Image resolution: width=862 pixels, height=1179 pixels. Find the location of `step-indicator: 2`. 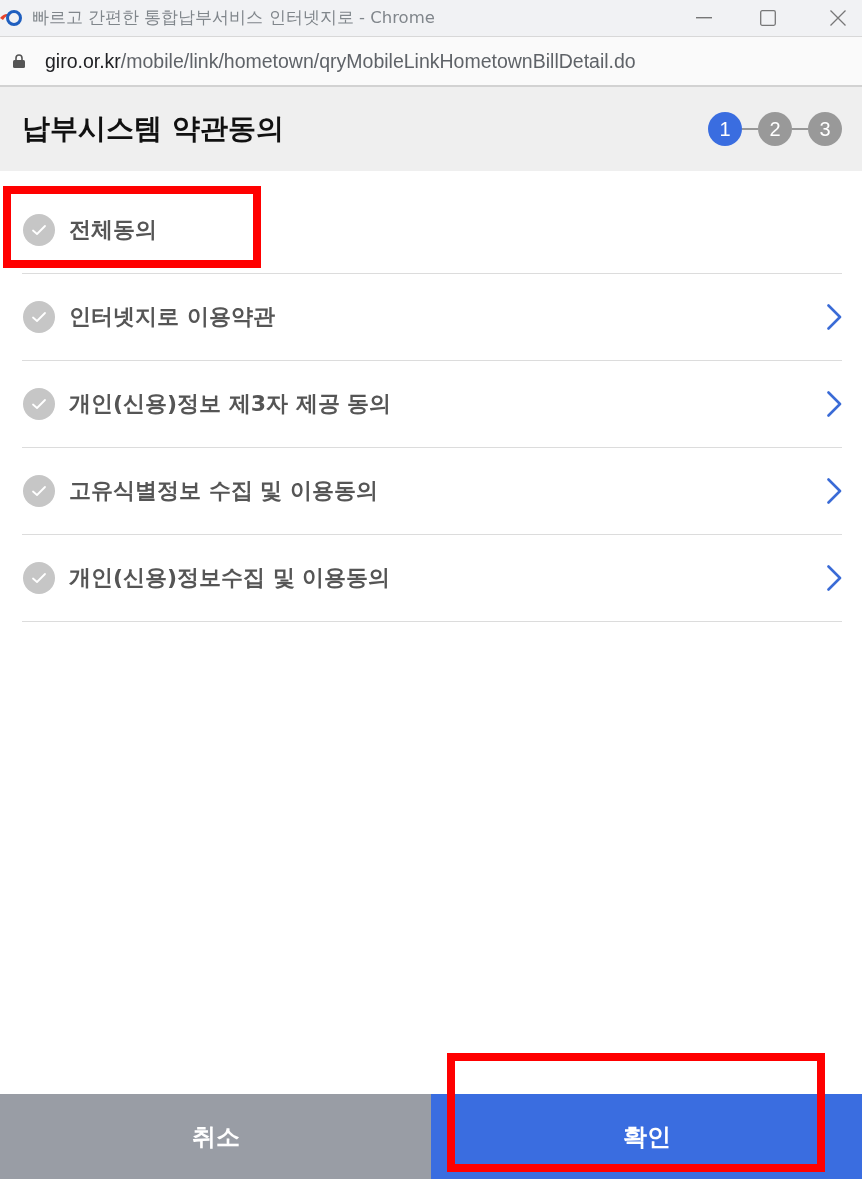

step-indicator: 2 is located at coordinates (775, 129).